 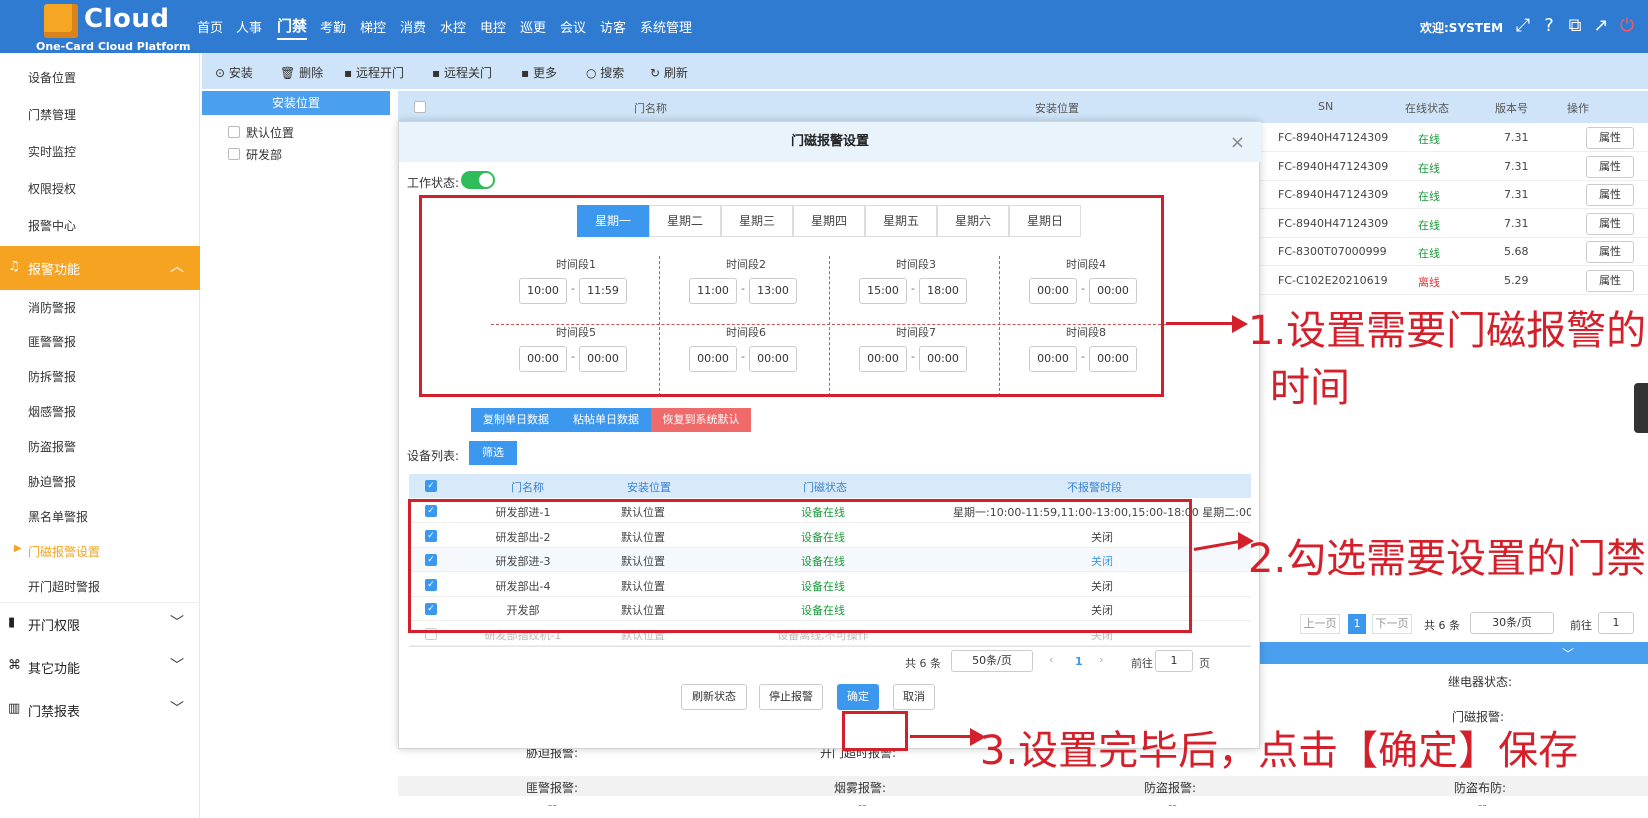 What do you see at coordinates (52, 307) in the screenshot?
I see `sidebar-sub-fire: 消防警报` at bounding box center [52, 307].